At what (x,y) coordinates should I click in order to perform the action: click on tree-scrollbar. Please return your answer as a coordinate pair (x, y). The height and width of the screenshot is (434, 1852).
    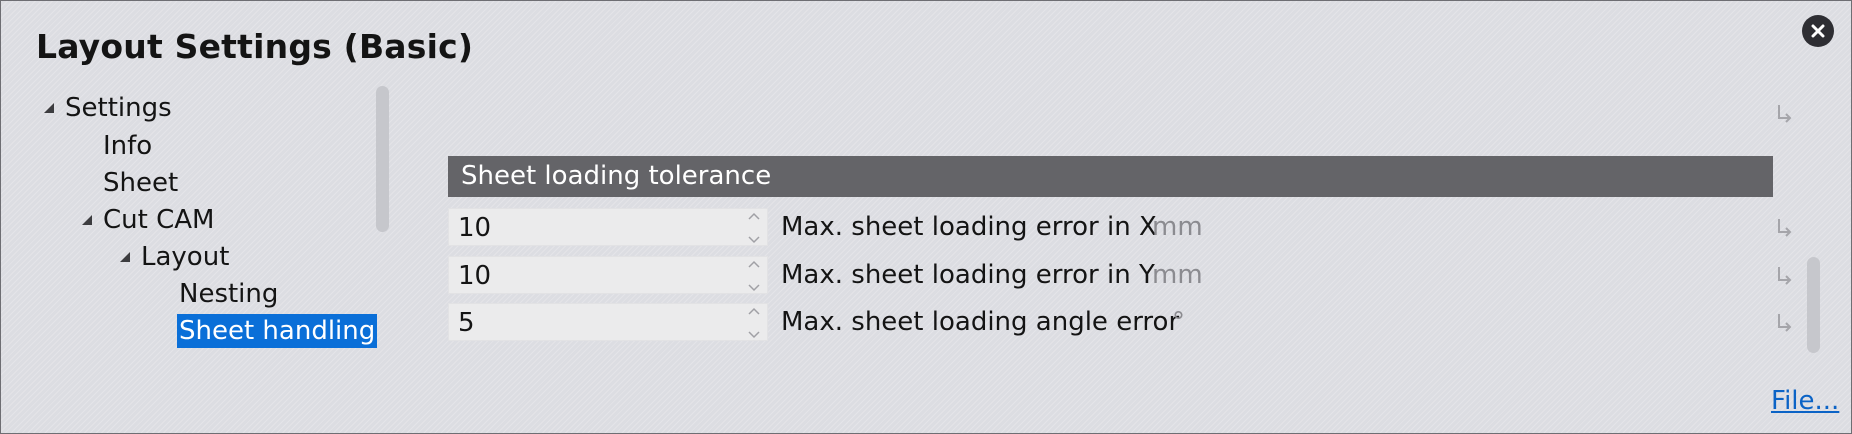
    Looking at the image, I should click on (382, 159).